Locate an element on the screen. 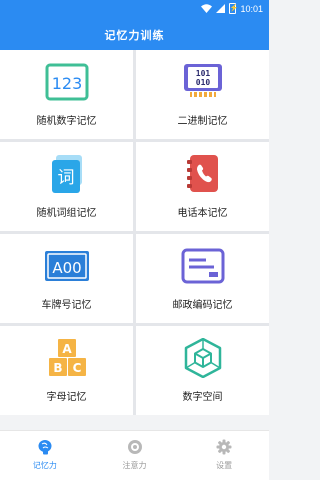  card-label: 二进制记忆 is located at coordinates (202, 121).